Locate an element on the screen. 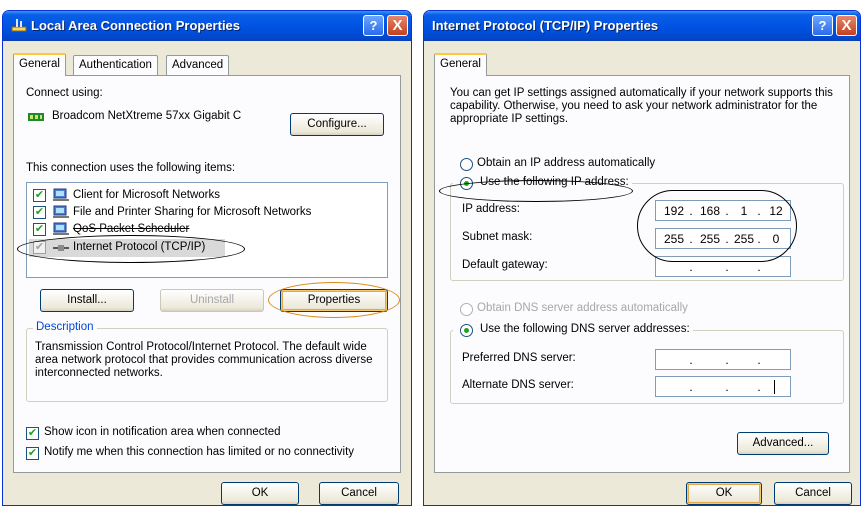  title-bar: Local Area Connection Properties ? X is located at coordinates (207, 26).